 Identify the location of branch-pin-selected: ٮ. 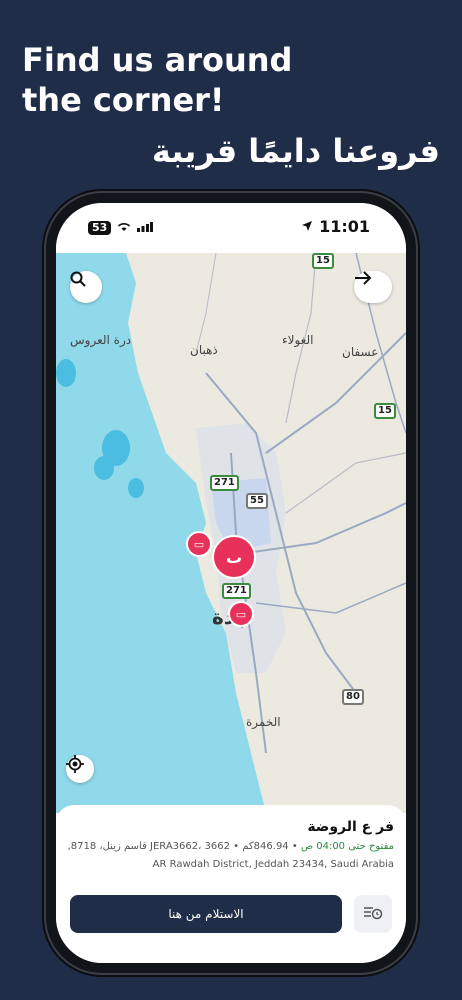
(234, 557).